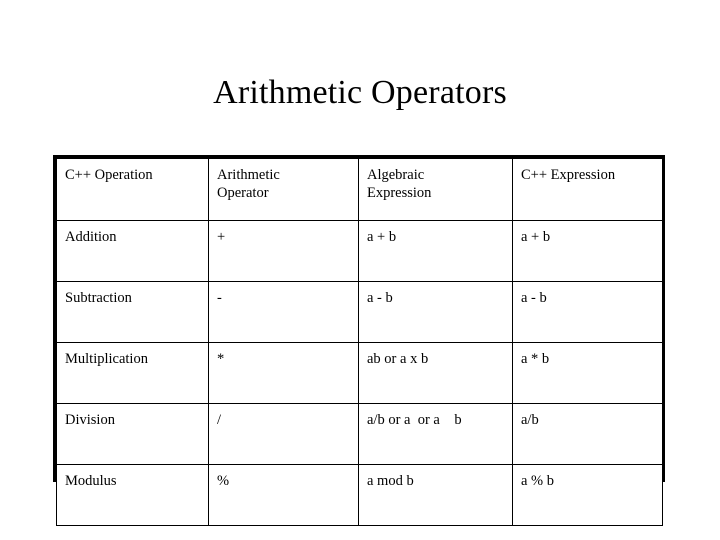  Describe the element at coordinates (587, 312) in the screenshot. I see `cell-expression: a - b` at that location.